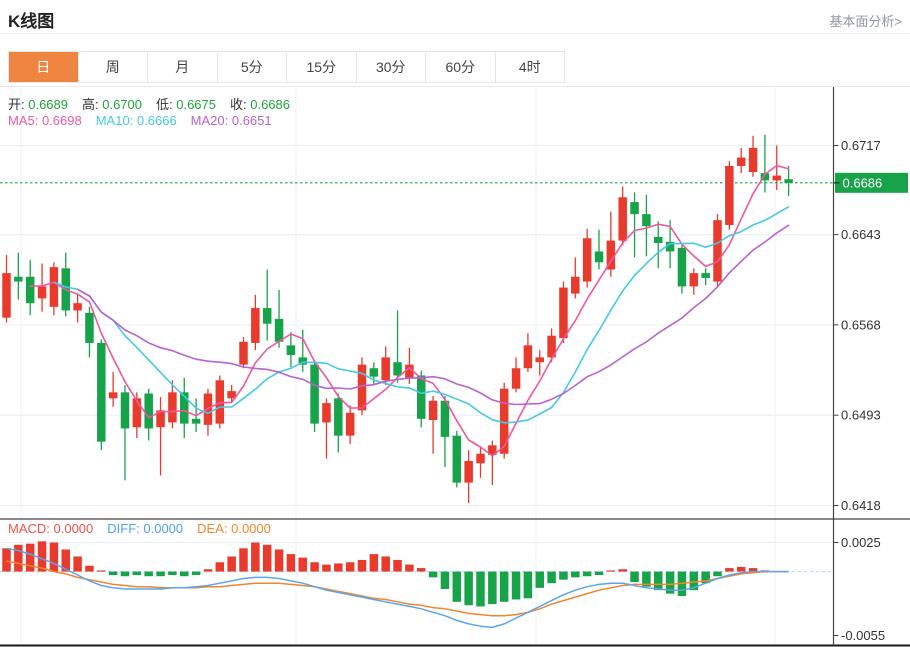 The height and width of the screenshot is (647, 910). I want to click on current-price-tag: 0.6686, so click(870, 182).